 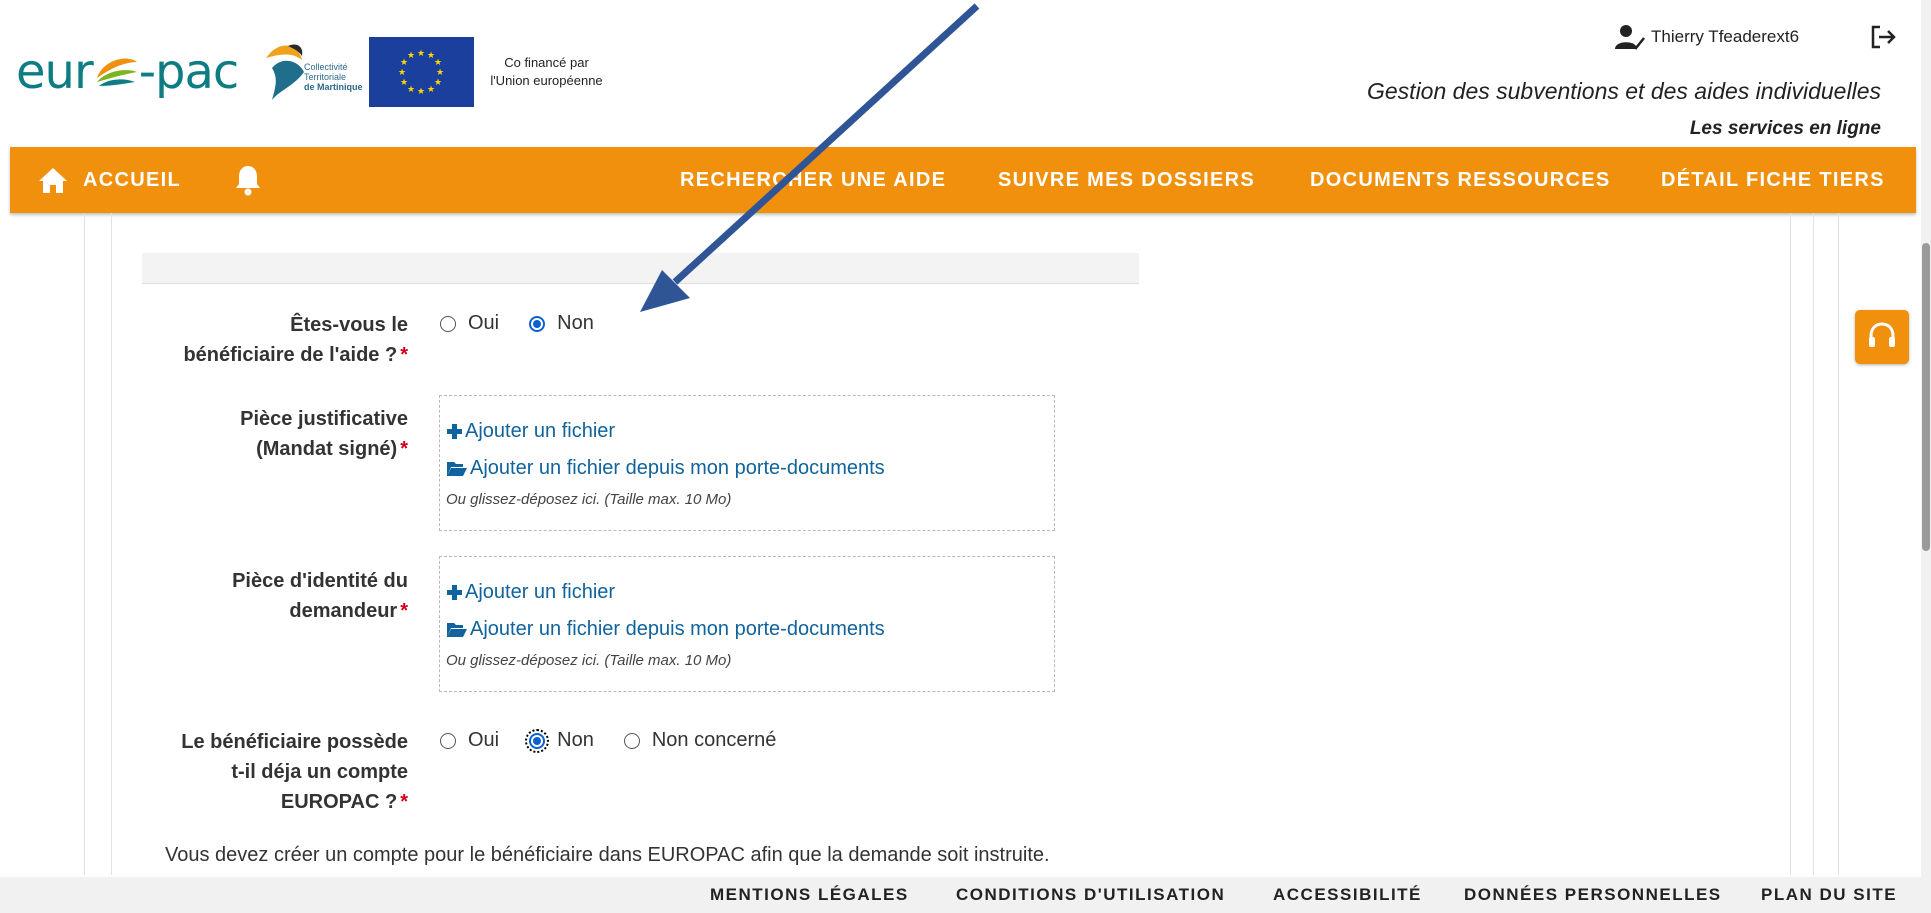 I want to click on eu-caption: Co financé par l'Union européenne, so click(x=546, y=72).